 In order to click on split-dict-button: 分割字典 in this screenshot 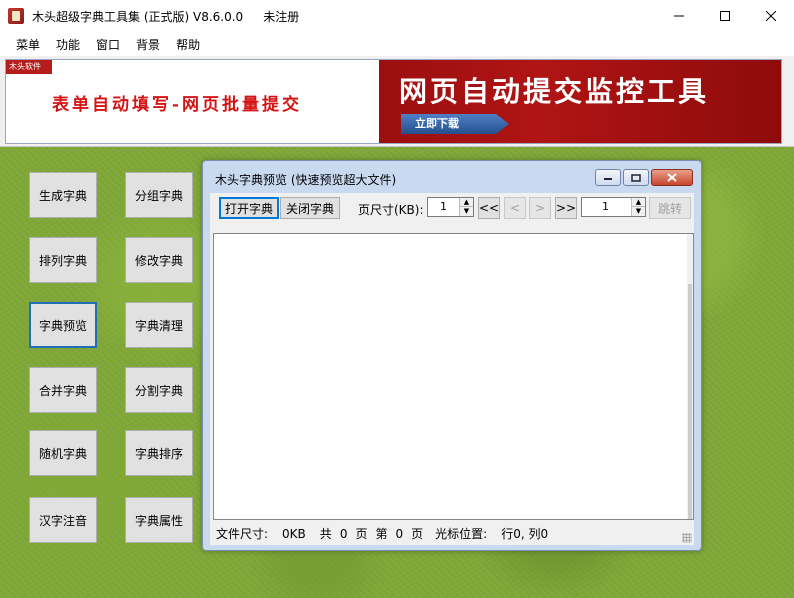, I will do `click(159, 390)`.